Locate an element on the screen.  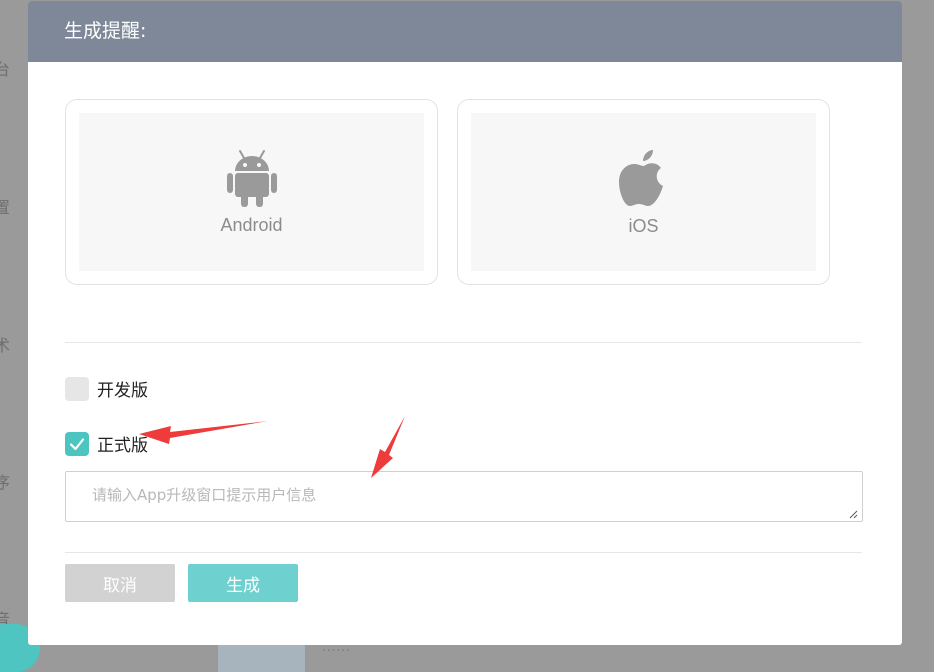
dialog-title: 生成提醒: is located at coordinates (465, 31).